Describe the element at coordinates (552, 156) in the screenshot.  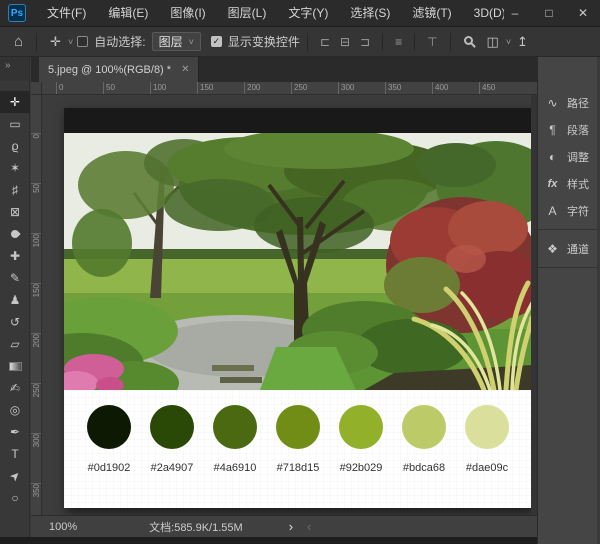
I see `adjustments-icon: ◐` at that location.